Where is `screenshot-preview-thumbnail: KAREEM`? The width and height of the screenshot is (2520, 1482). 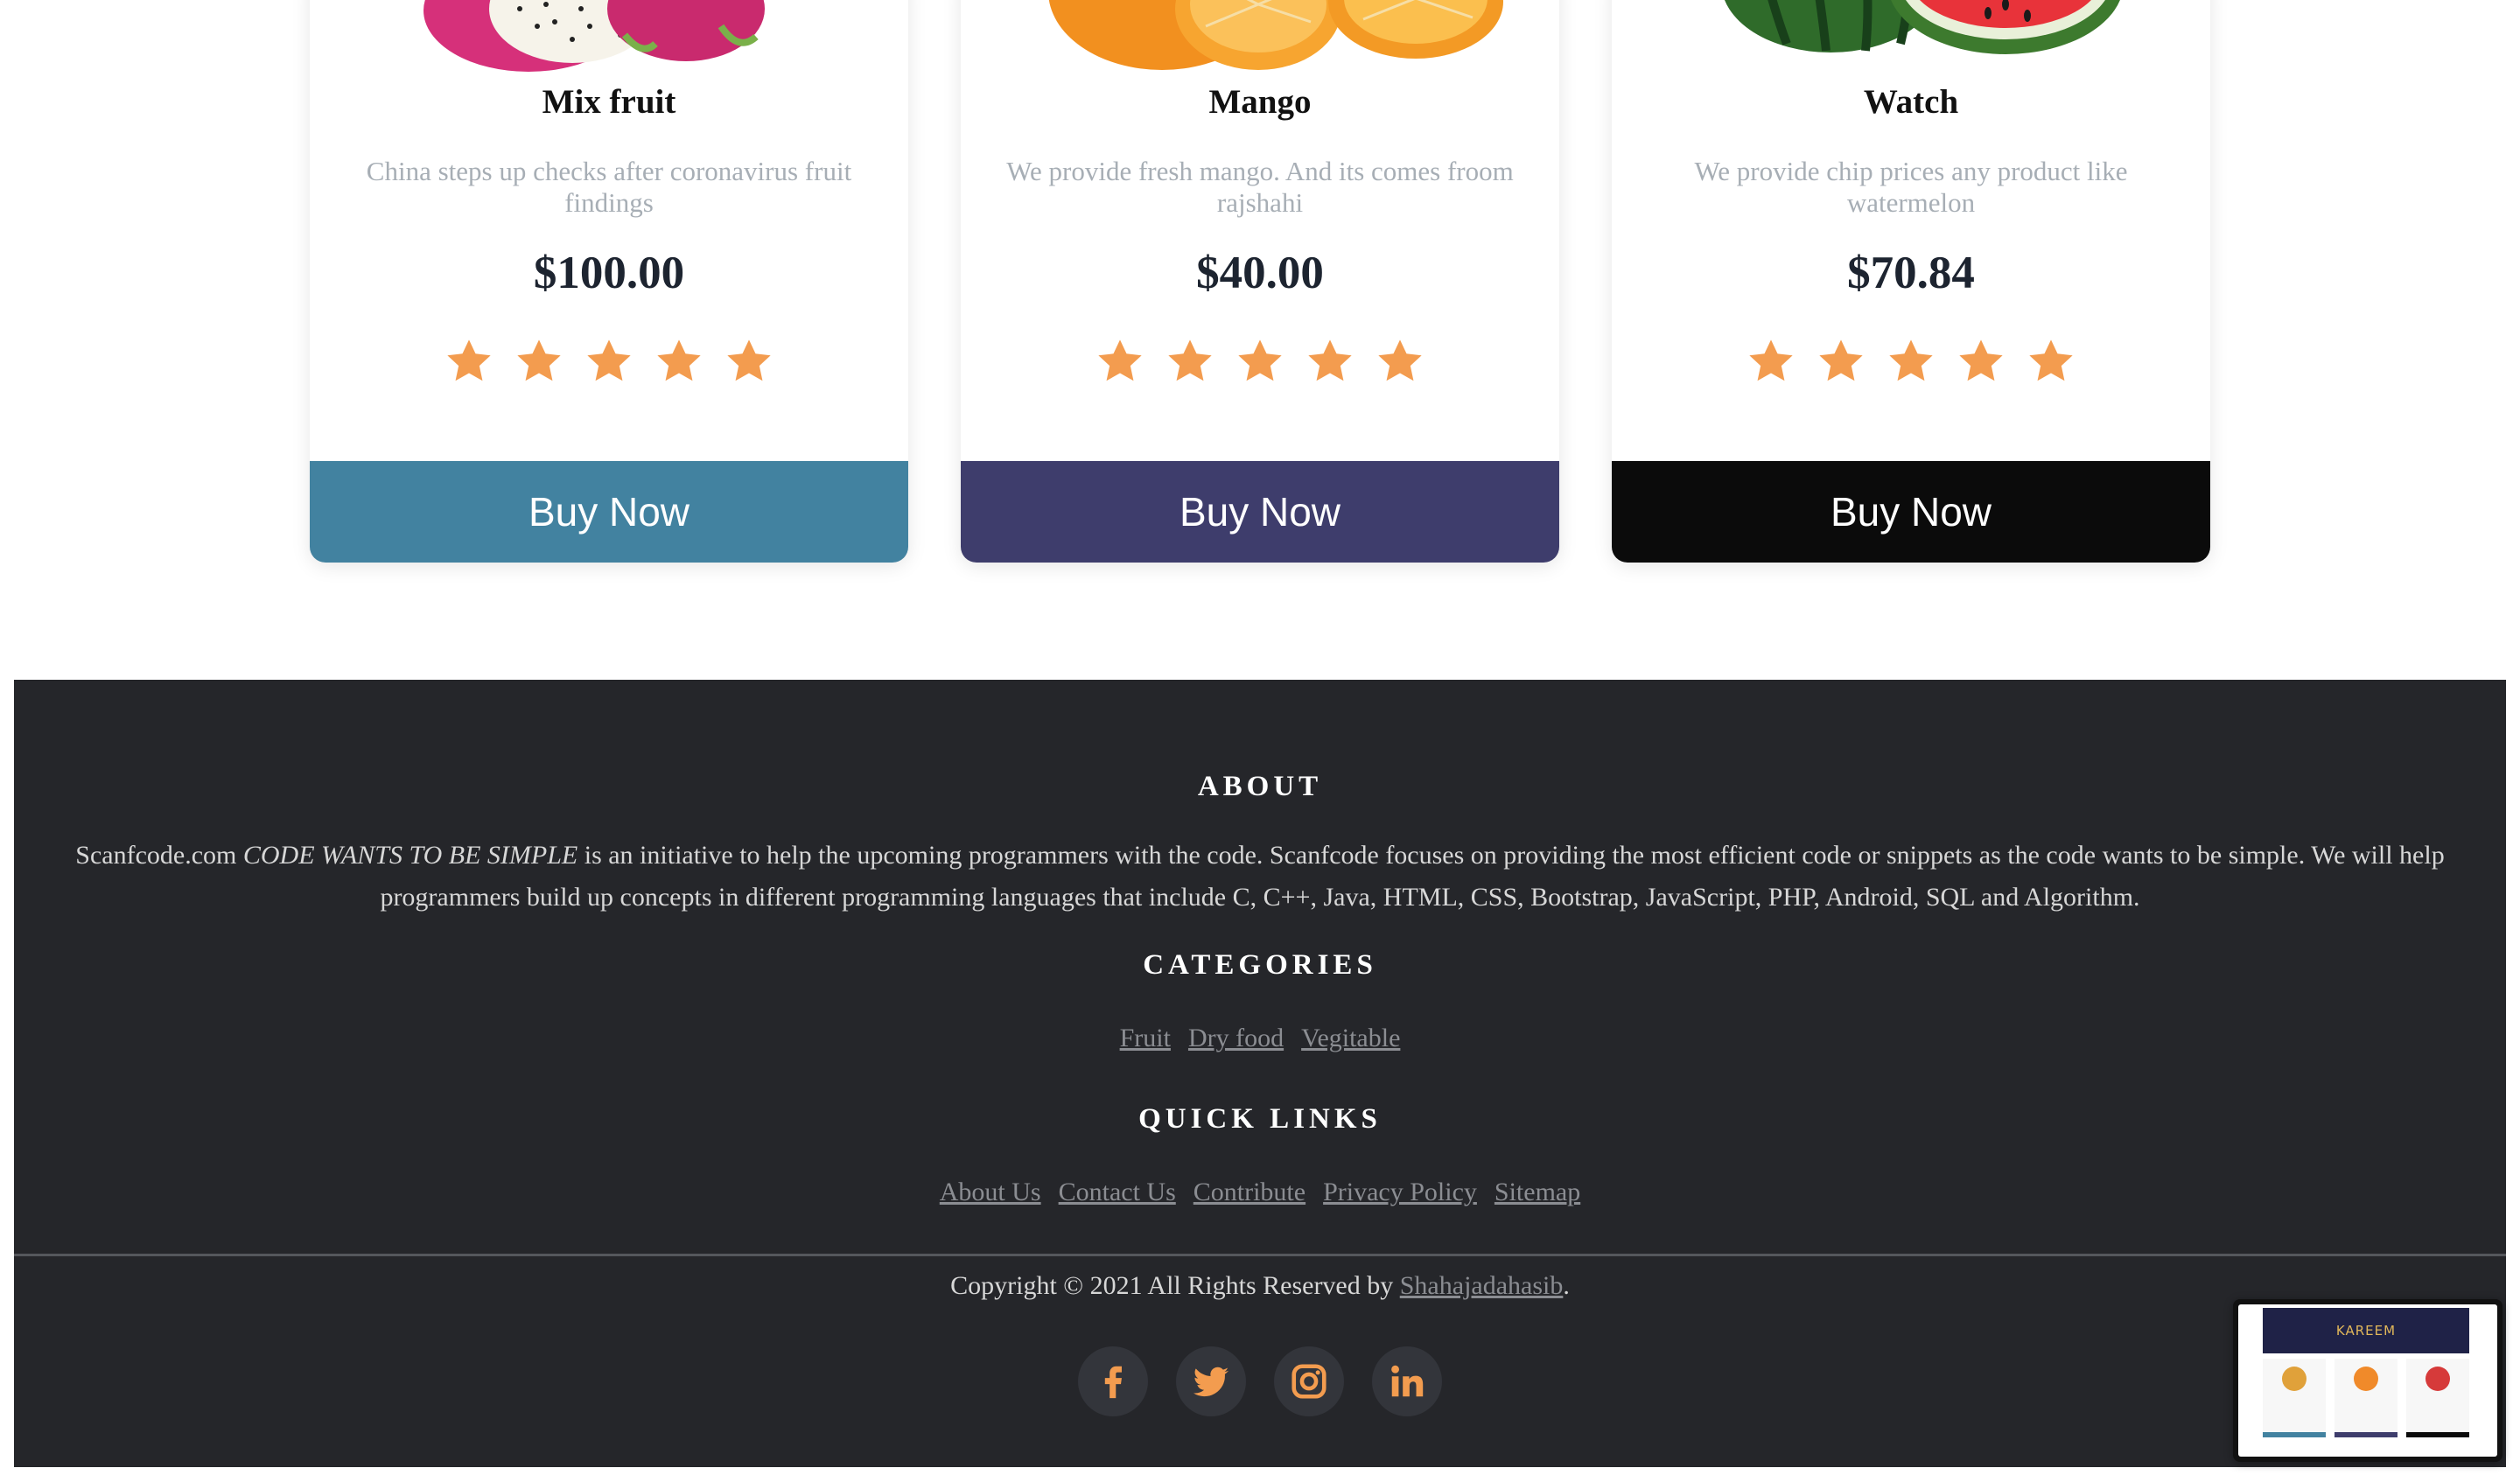 screenshot-preview-thumbnail: KAREEM is located at coordinates (2367, 1380).